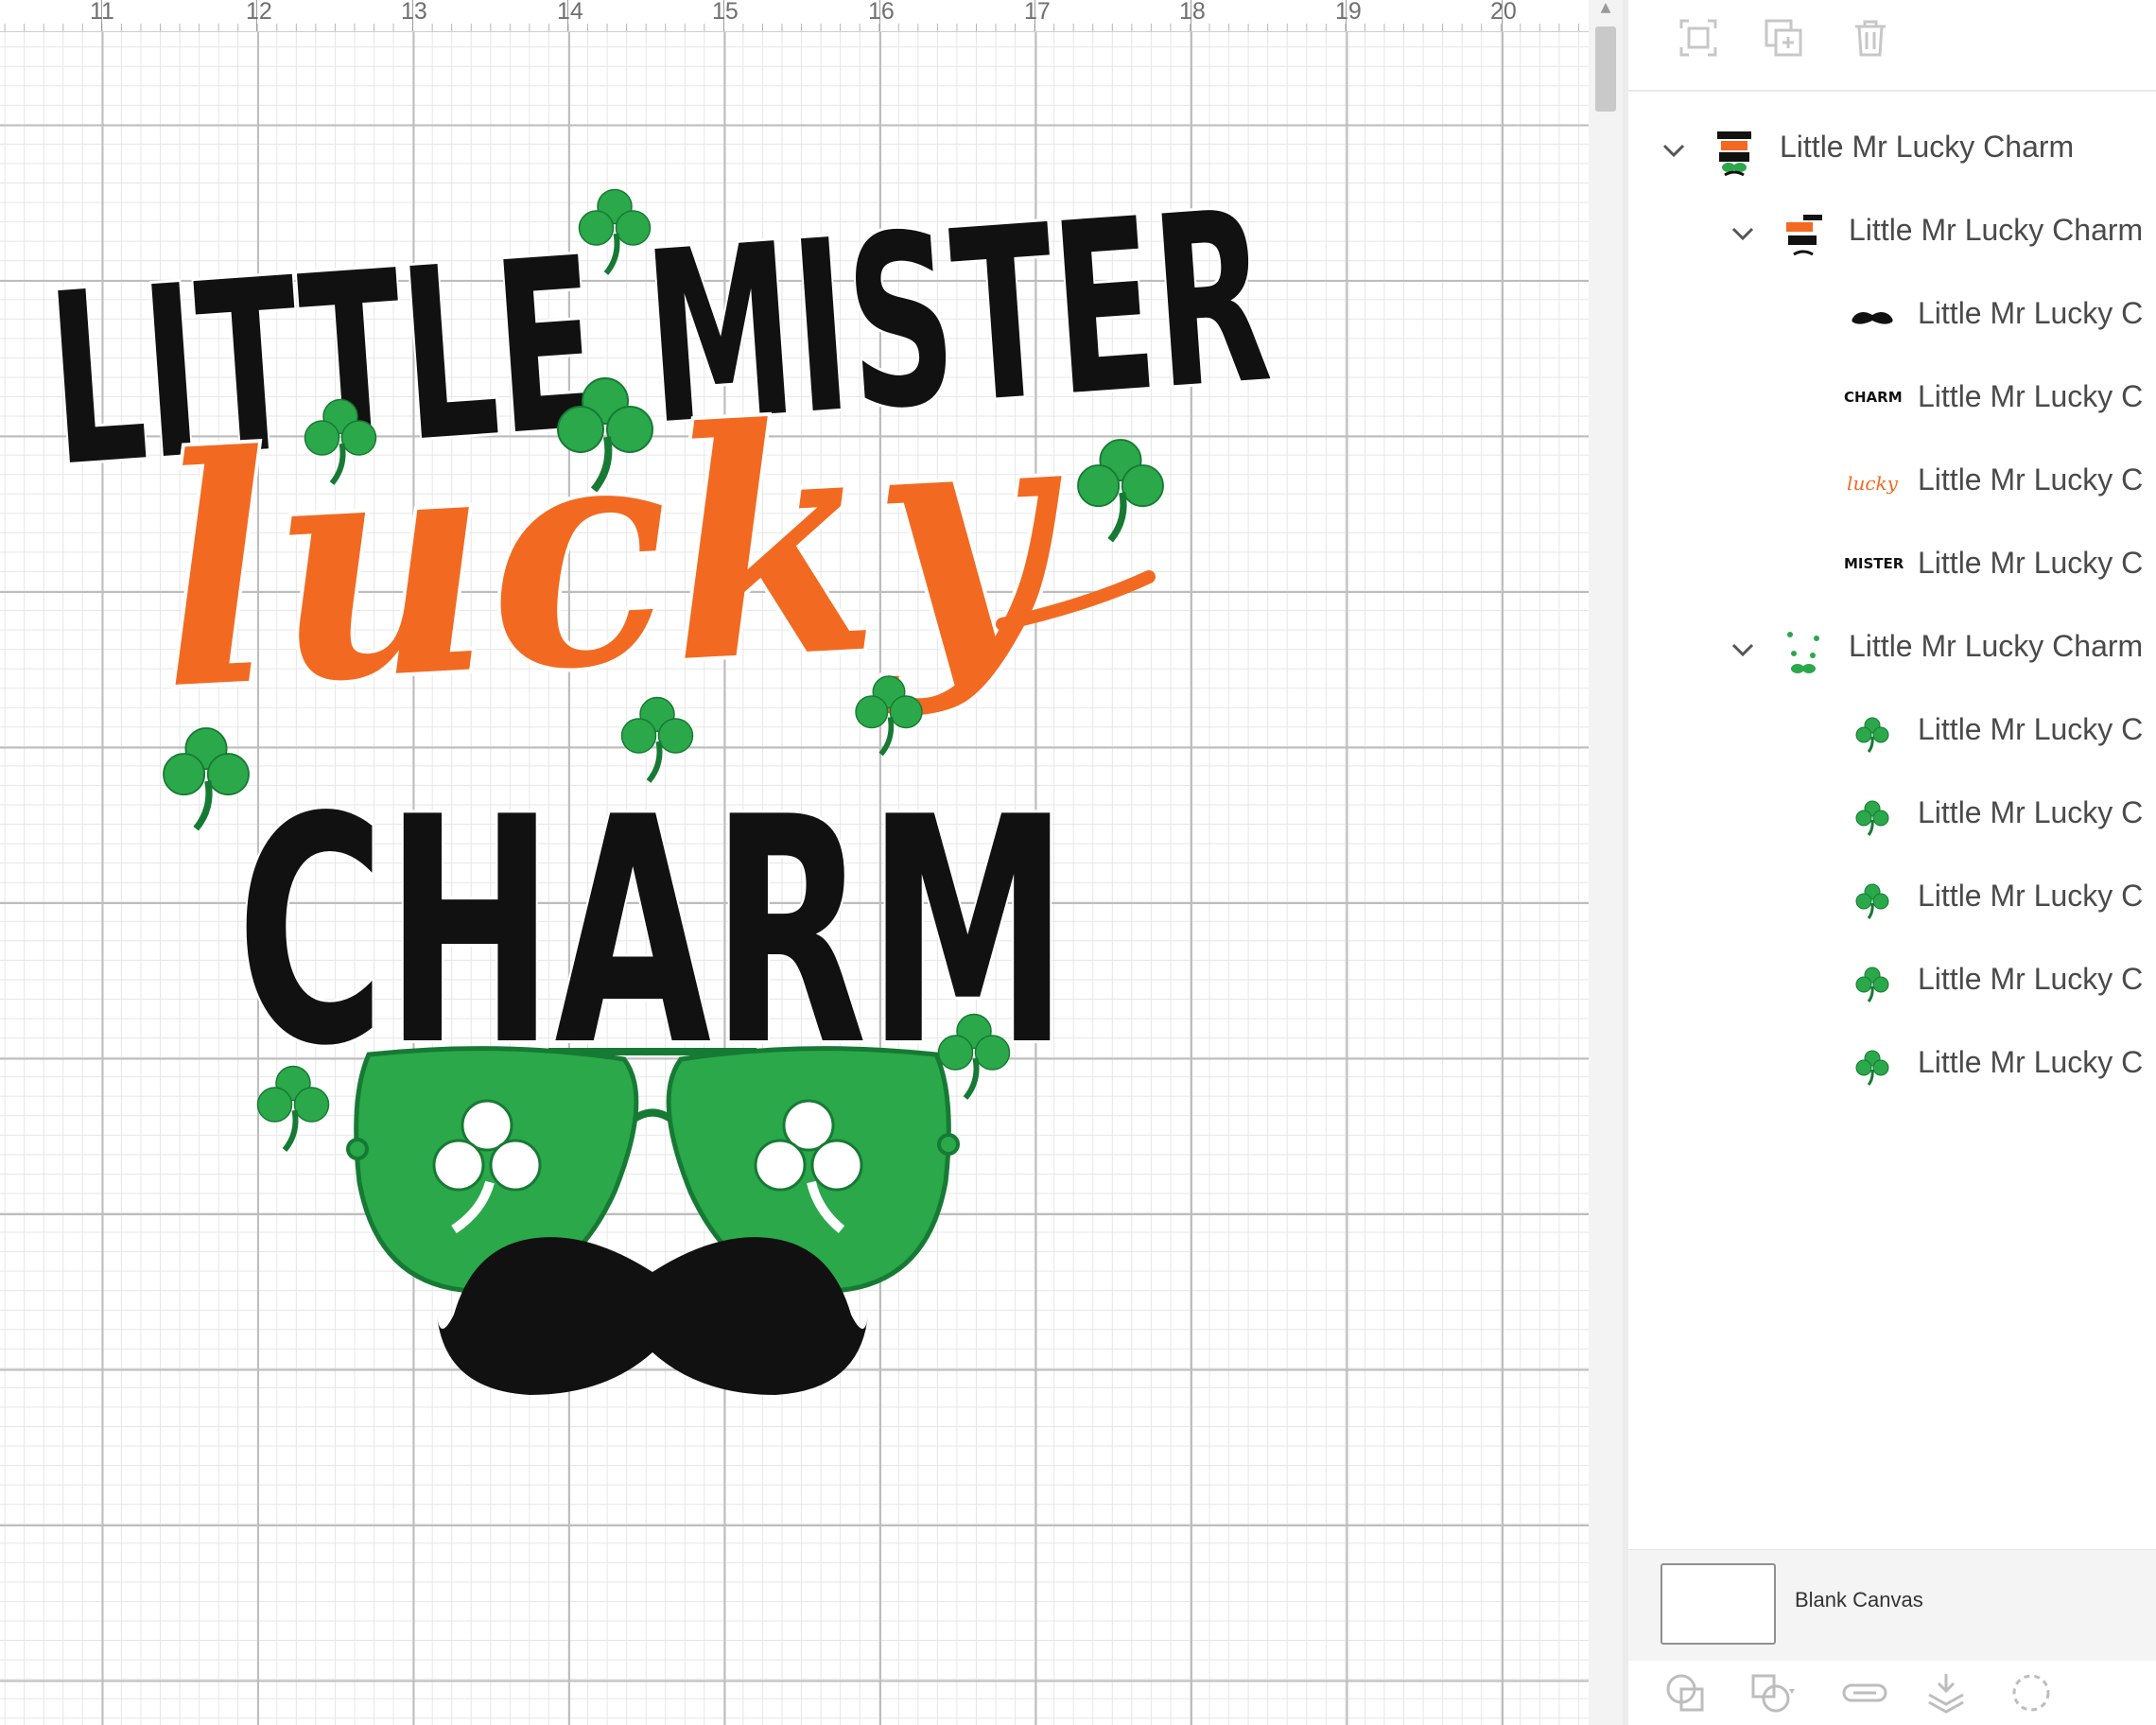  Describe the element at coordinates (651, 551) in the screenshot. I see `lucky-text: lucky` at that location.